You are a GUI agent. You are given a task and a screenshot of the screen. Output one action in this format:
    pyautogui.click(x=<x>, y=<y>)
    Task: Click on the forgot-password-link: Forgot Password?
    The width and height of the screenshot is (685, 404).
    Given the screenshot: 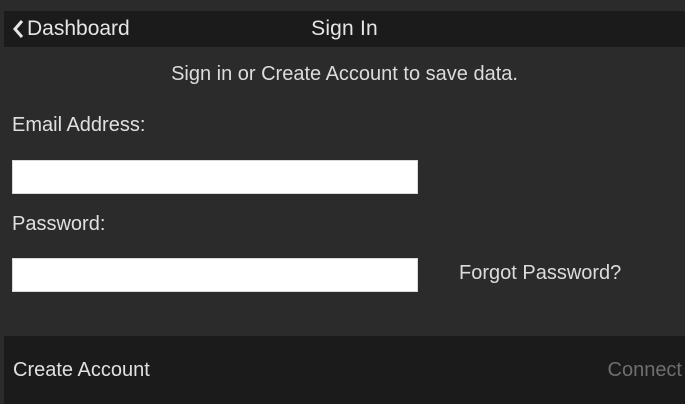 What is the action you would take?
    pyautogui.click(x=540, y=273)
    